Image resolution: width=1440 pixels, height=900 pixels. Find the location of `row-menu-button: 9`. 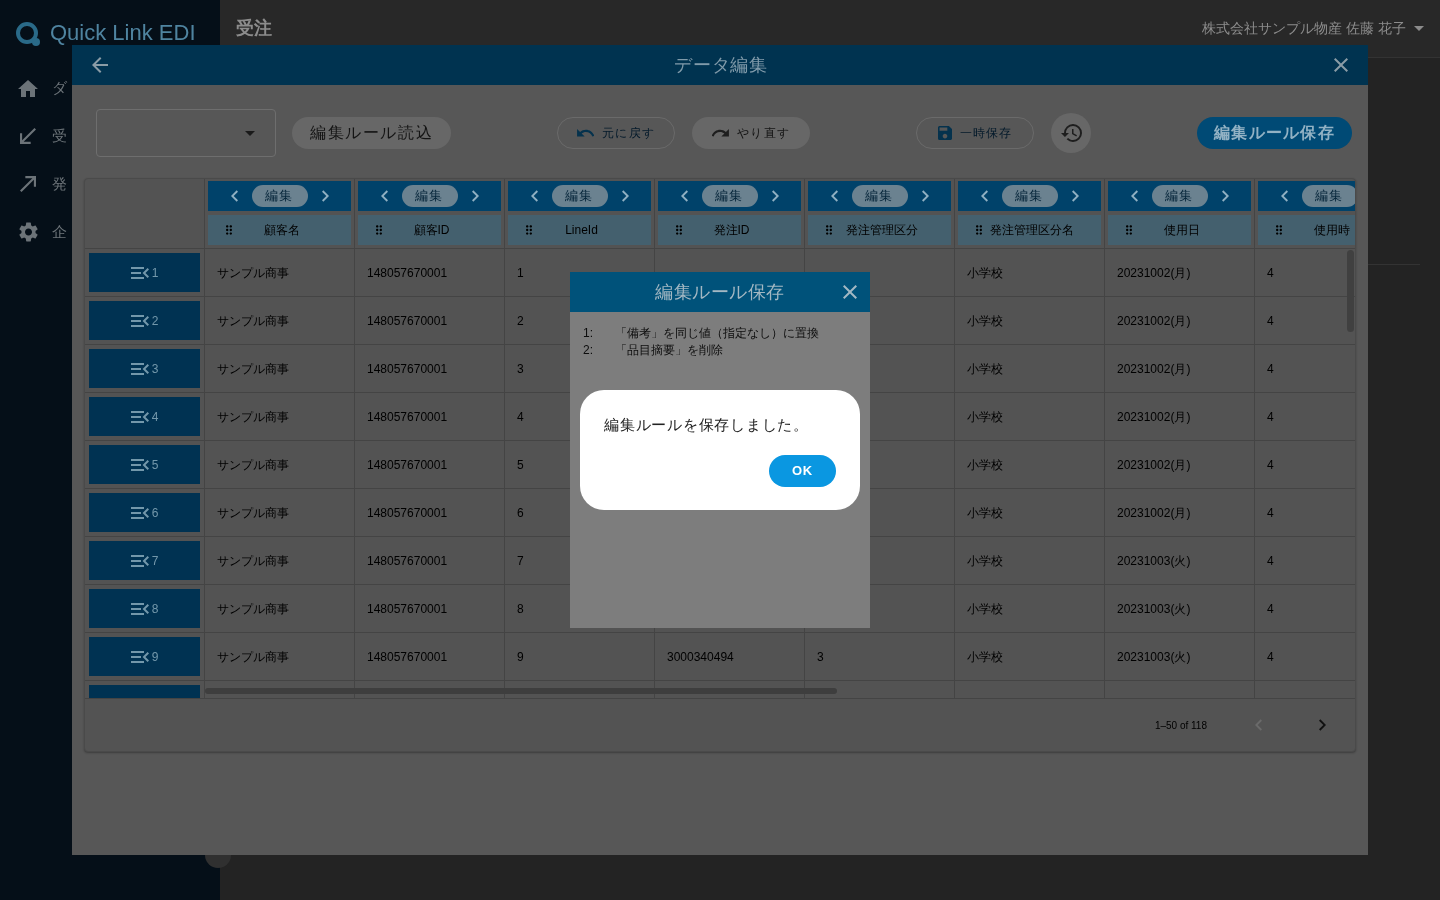

row-menu-button: 9 is located at coordinates (144, 656).